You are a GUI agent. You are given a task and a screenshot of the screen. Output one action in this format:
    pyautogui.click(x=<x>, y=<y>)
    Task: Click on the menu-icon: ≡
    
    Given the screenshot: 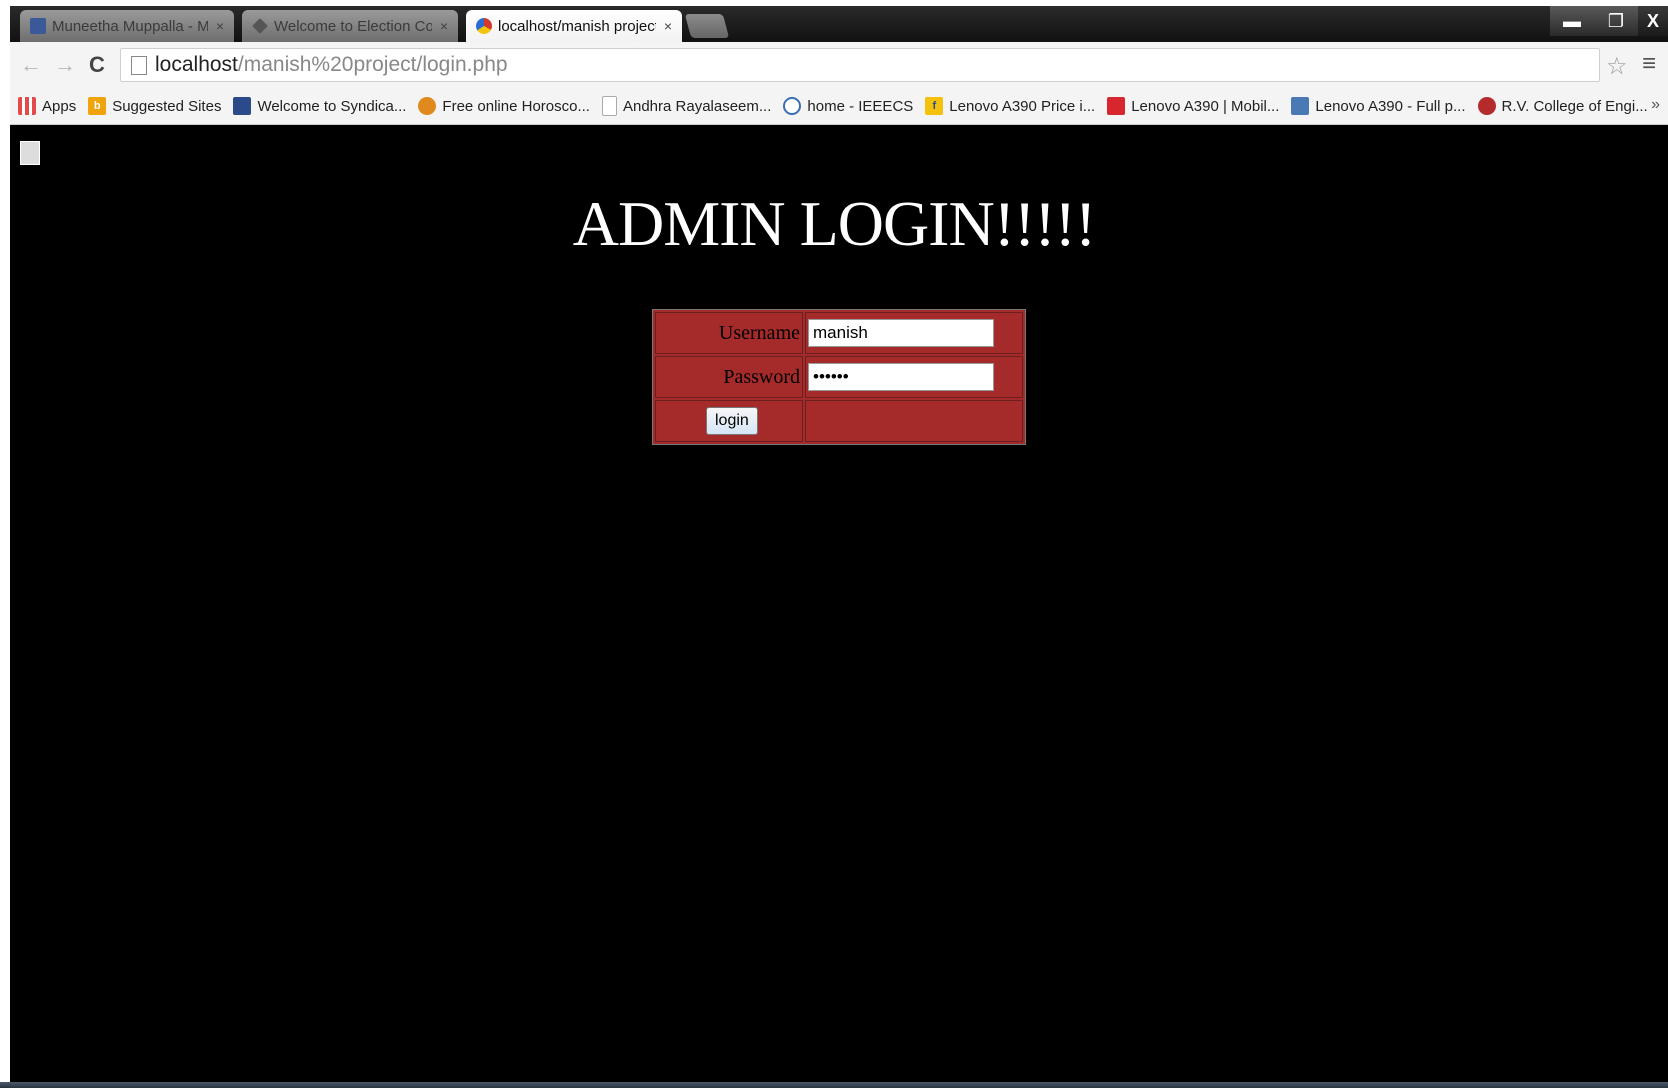 What is the action you would take?
    pyautogui.click(x=1649, y=64)
    